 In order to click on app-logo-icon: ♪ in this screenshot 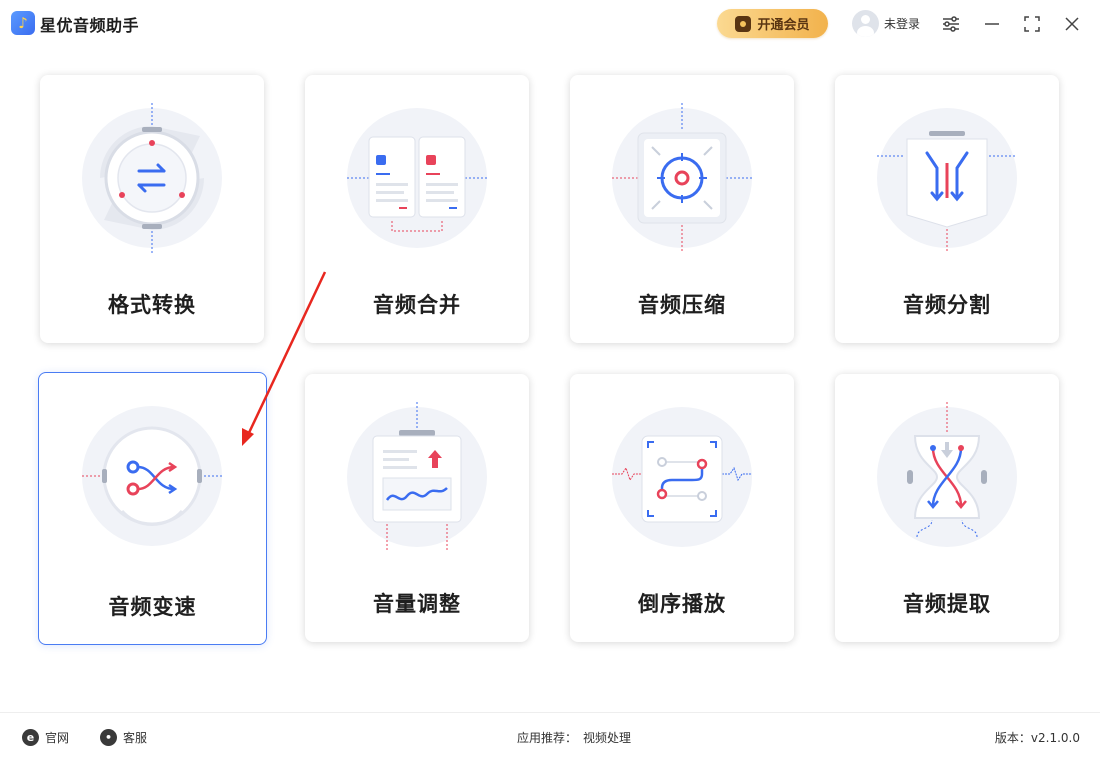, I will do `click(23, 23)`.